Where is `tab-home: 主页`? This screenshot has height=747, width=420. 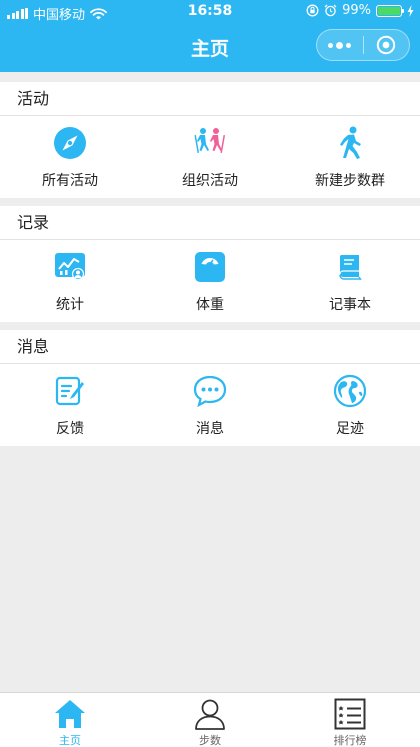
tab-home: 主页 is located at coordinates (70, 720).